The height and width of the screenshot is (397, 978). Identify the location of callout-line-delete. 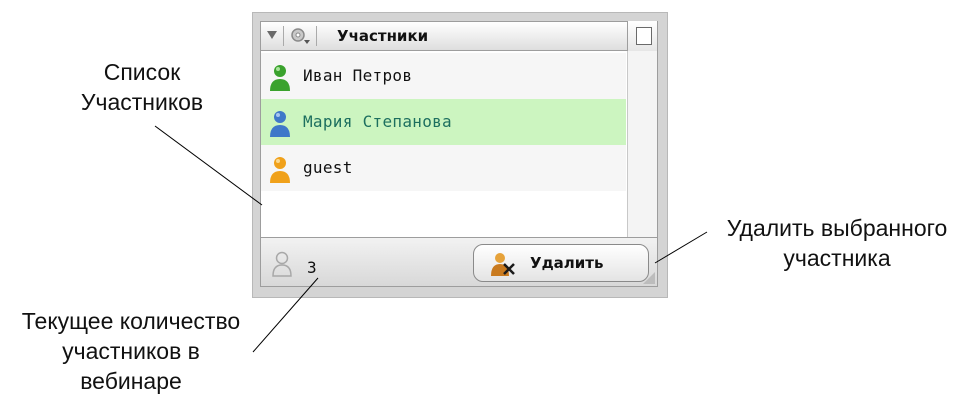
(681, 247).